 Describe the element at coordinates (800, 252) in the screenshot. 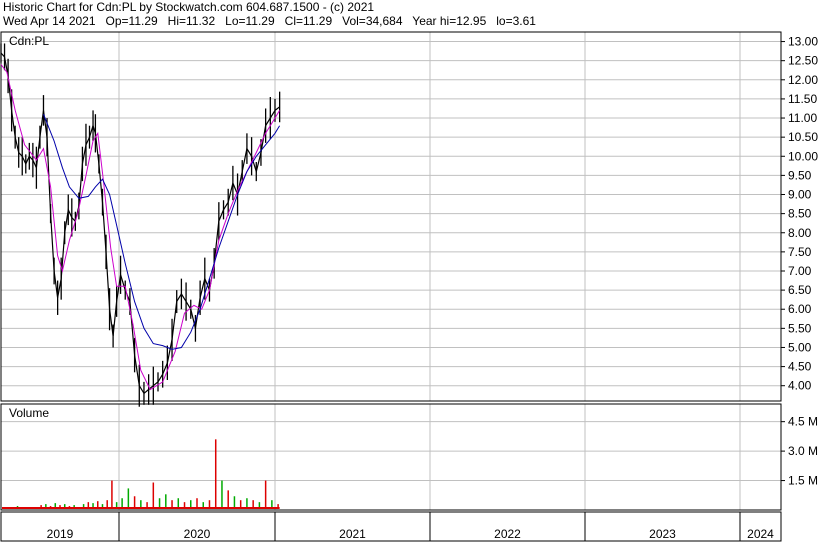

I see `price-tick-label: 7.50` at that location.